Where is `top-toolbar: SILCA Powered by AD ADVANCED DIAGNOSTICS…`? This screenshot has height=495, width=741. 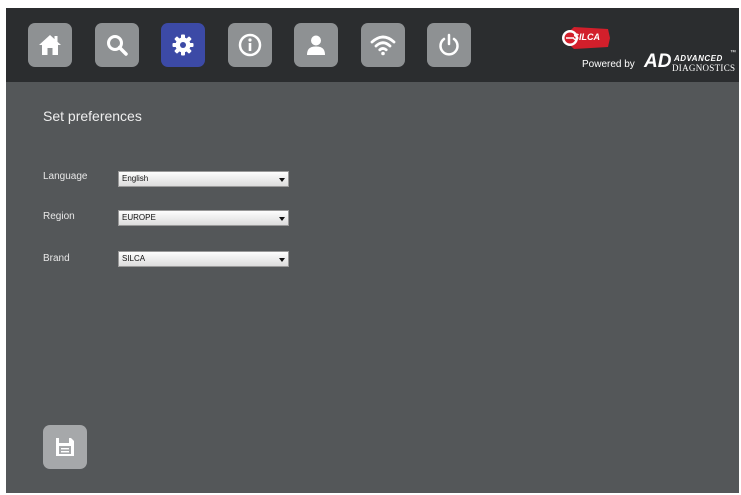 top-toolbar: SILCA Powered by AD ADVANCED DIAGNOSTICS… is located at coordinates (372, 45).